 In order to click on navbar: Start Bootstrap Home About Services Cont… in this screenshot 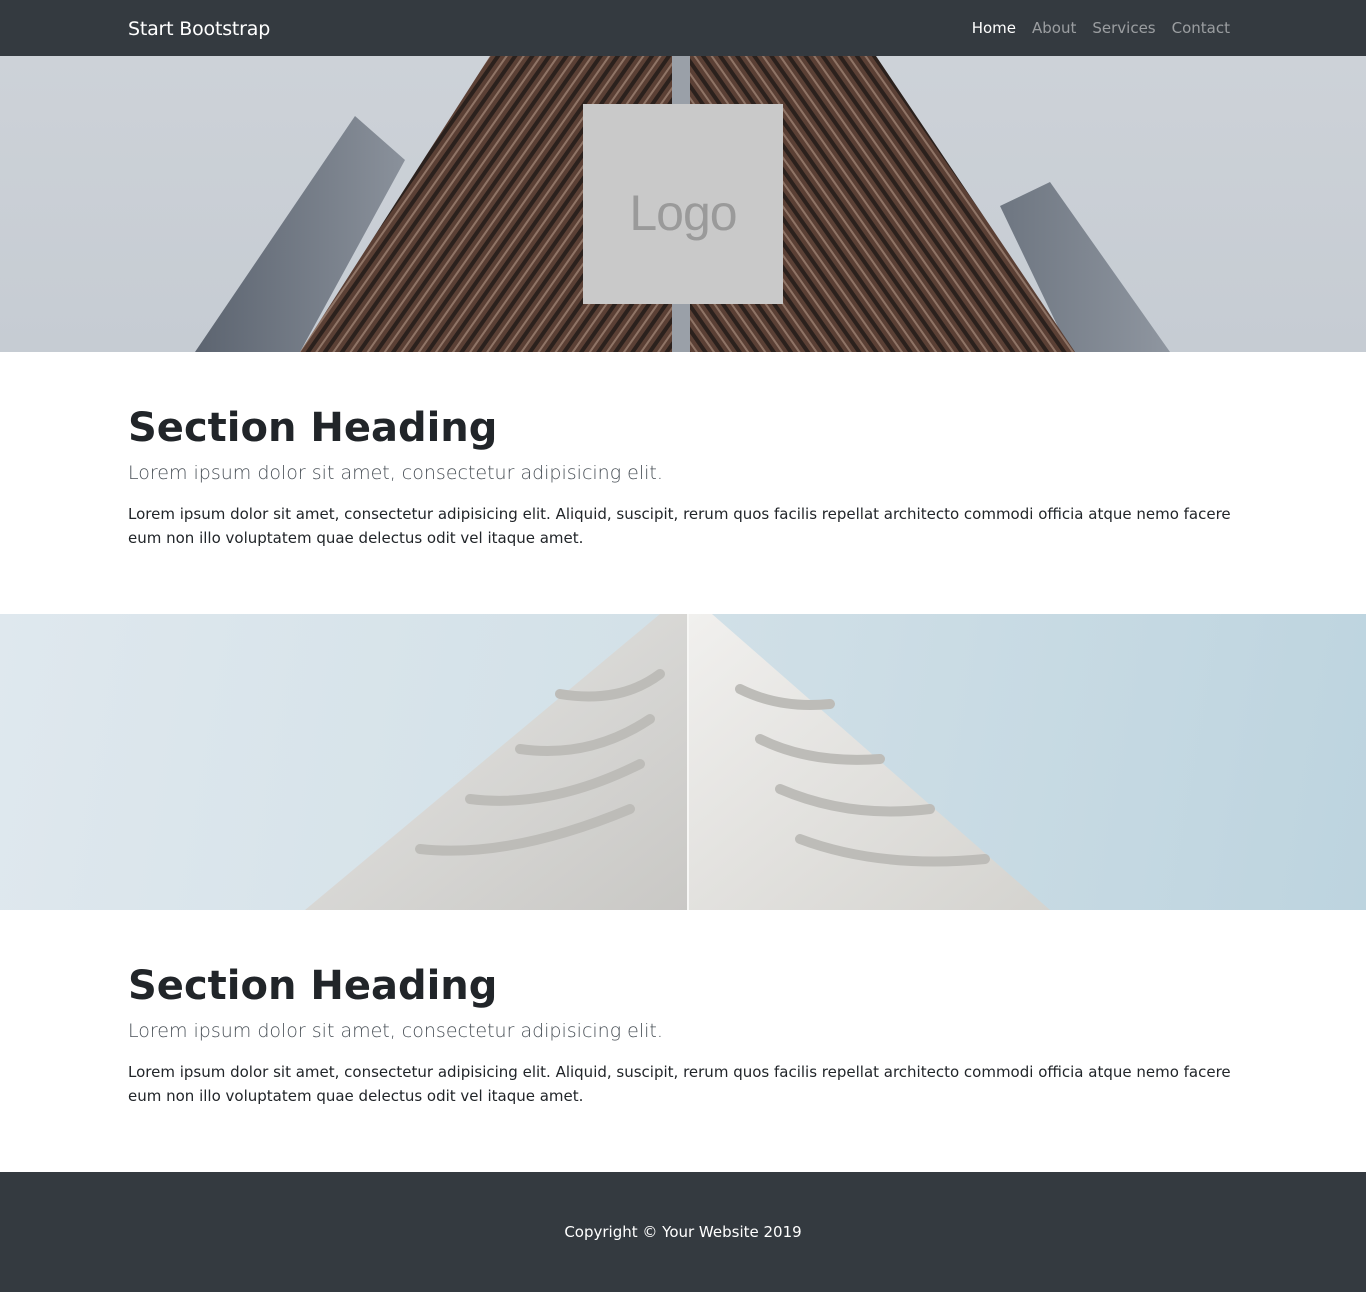, I will do `click(683, 28)`.